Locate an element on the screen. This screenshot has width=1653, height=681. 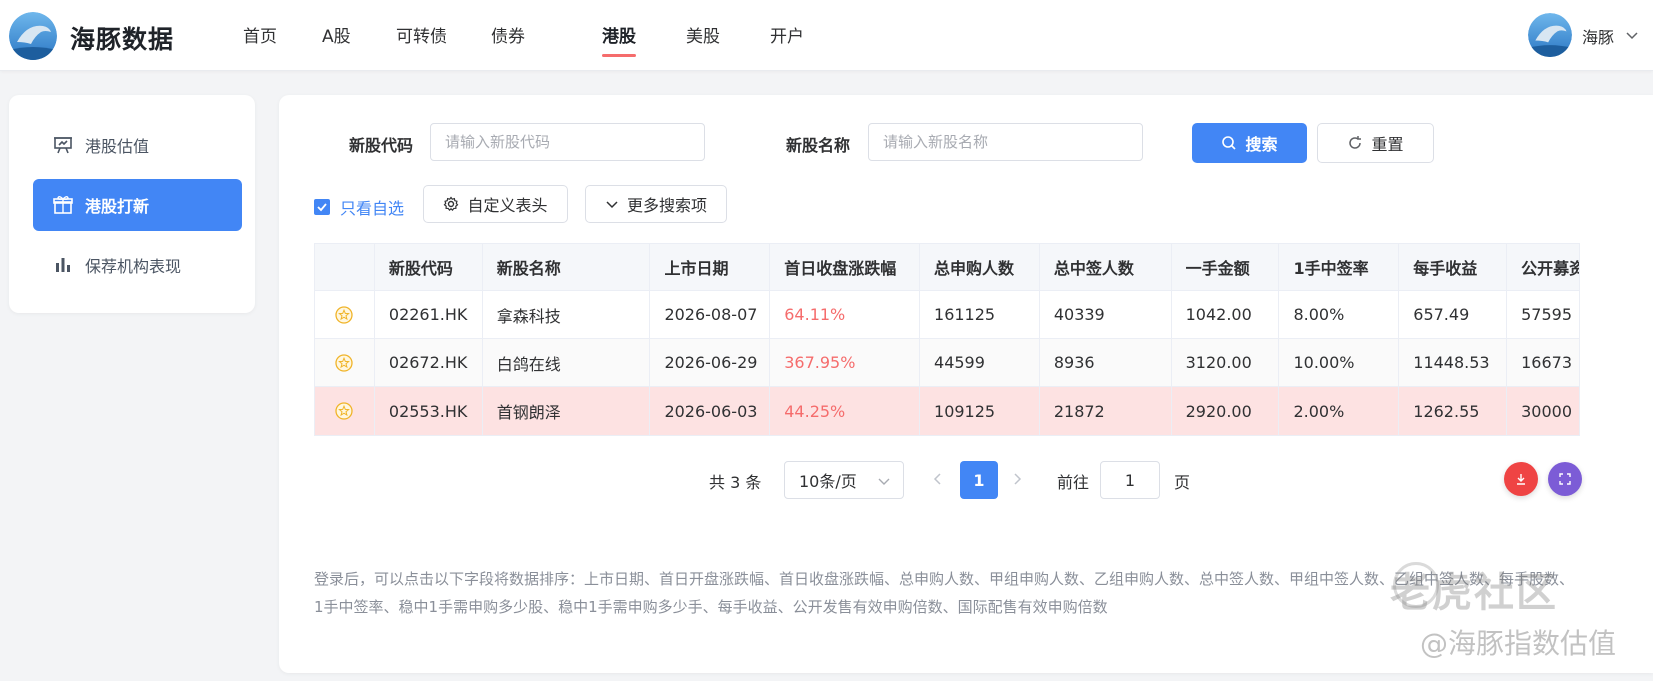
nav-home: 首页 is located at coordinates (260, 34).